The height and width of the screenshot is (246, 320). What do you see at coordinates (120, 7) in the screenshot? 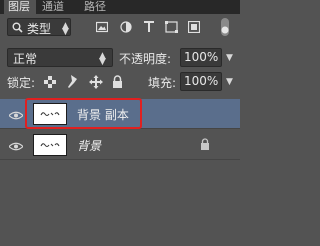
I see `panel-tab-bar: 图层 通道 路径` at bounding box center [120, 7].